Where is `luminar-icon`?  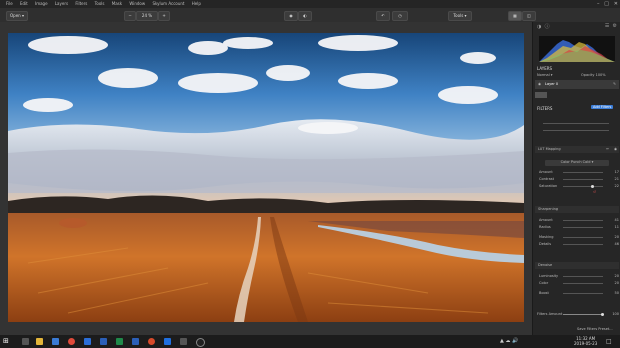 luminar-icon is located at coordinates (200, 342).